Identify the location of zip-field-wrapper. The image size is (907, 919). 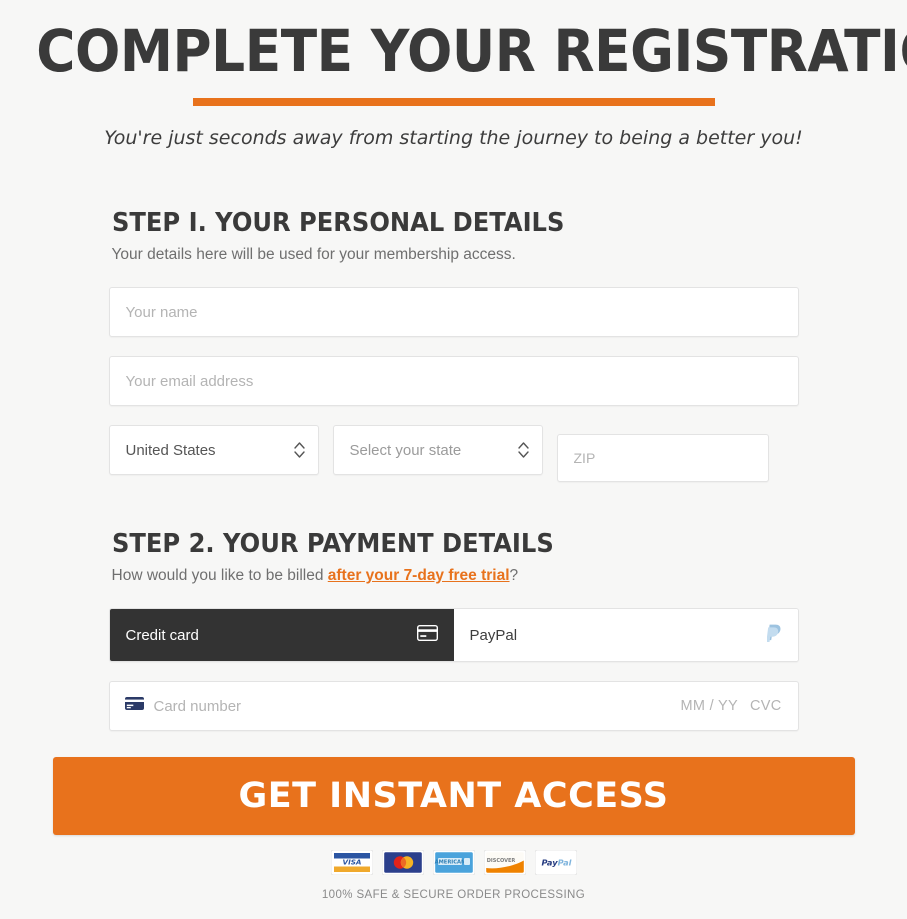
(662, 458).